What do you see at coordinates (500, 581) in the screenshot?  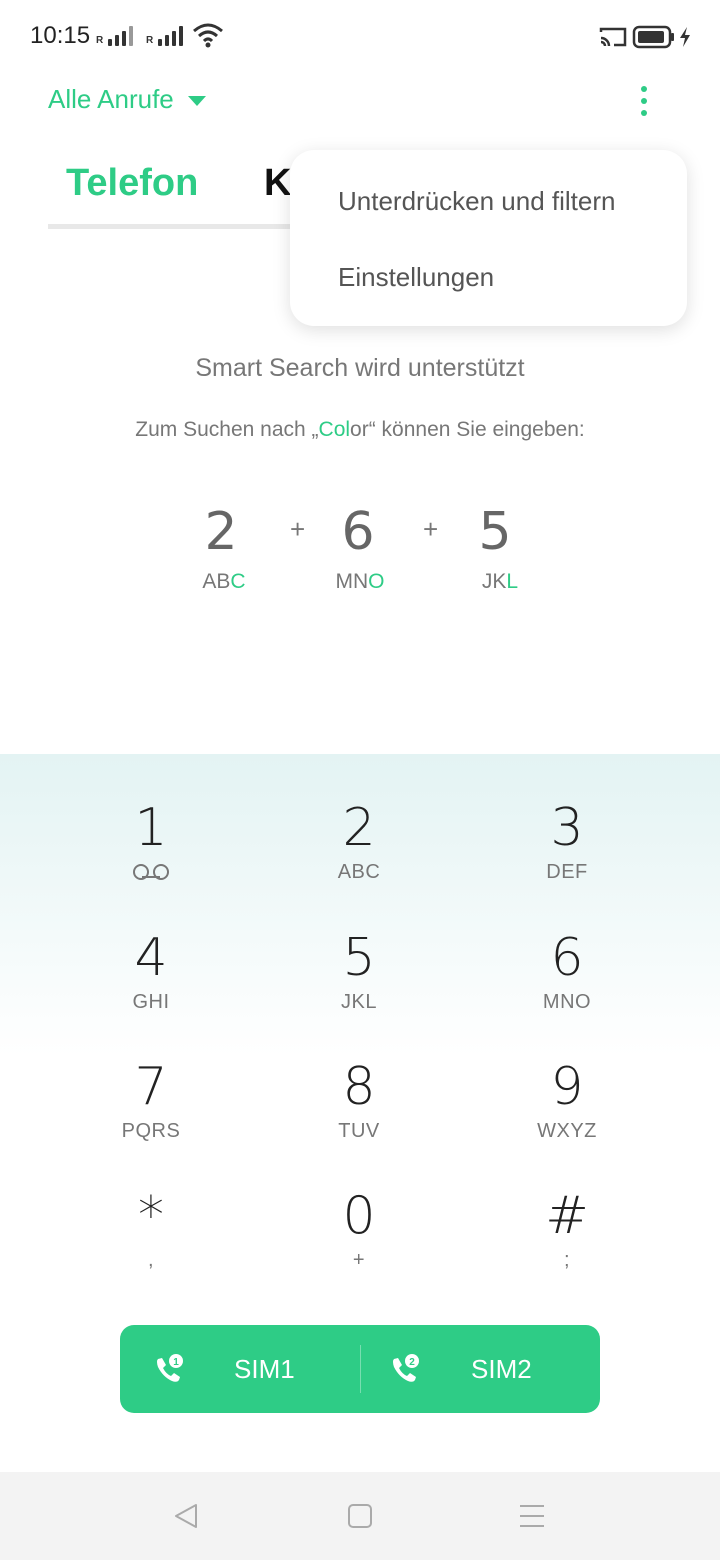 I see `example-letters: JKL` at bounding box center [500, 581].